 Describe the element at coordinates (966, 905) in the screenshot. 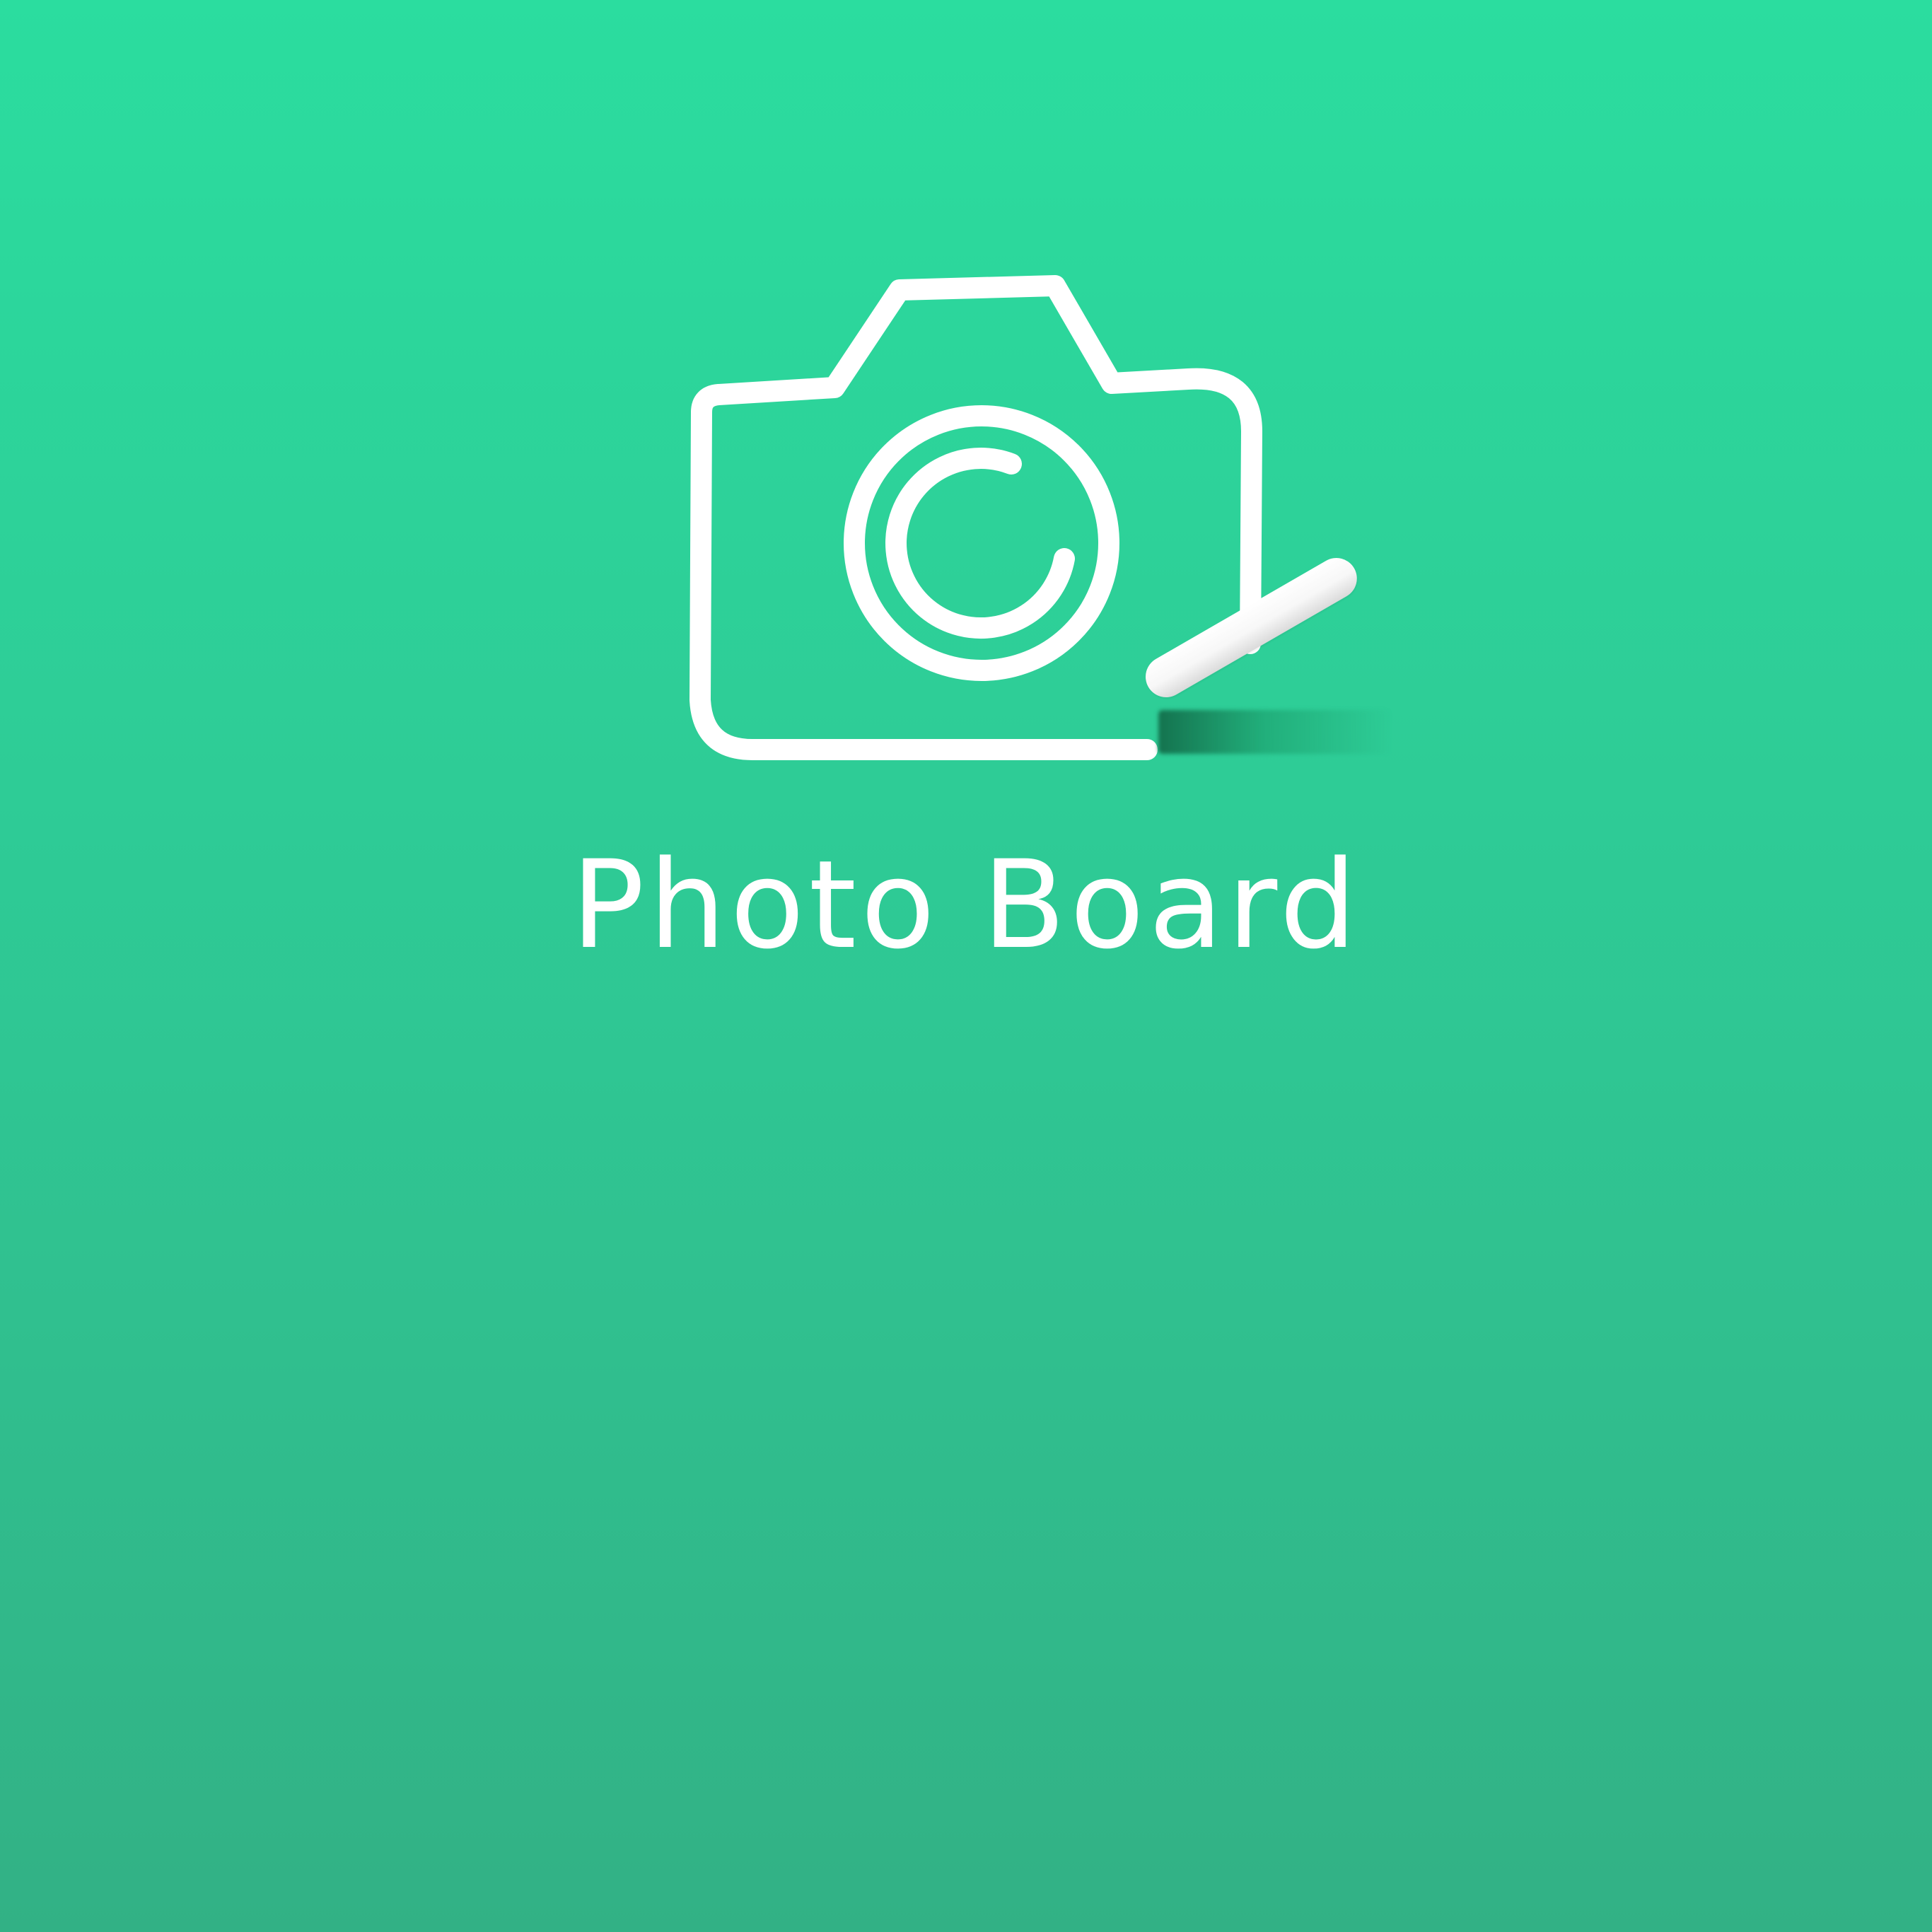

I see `app-title: Photo Board` at that location.